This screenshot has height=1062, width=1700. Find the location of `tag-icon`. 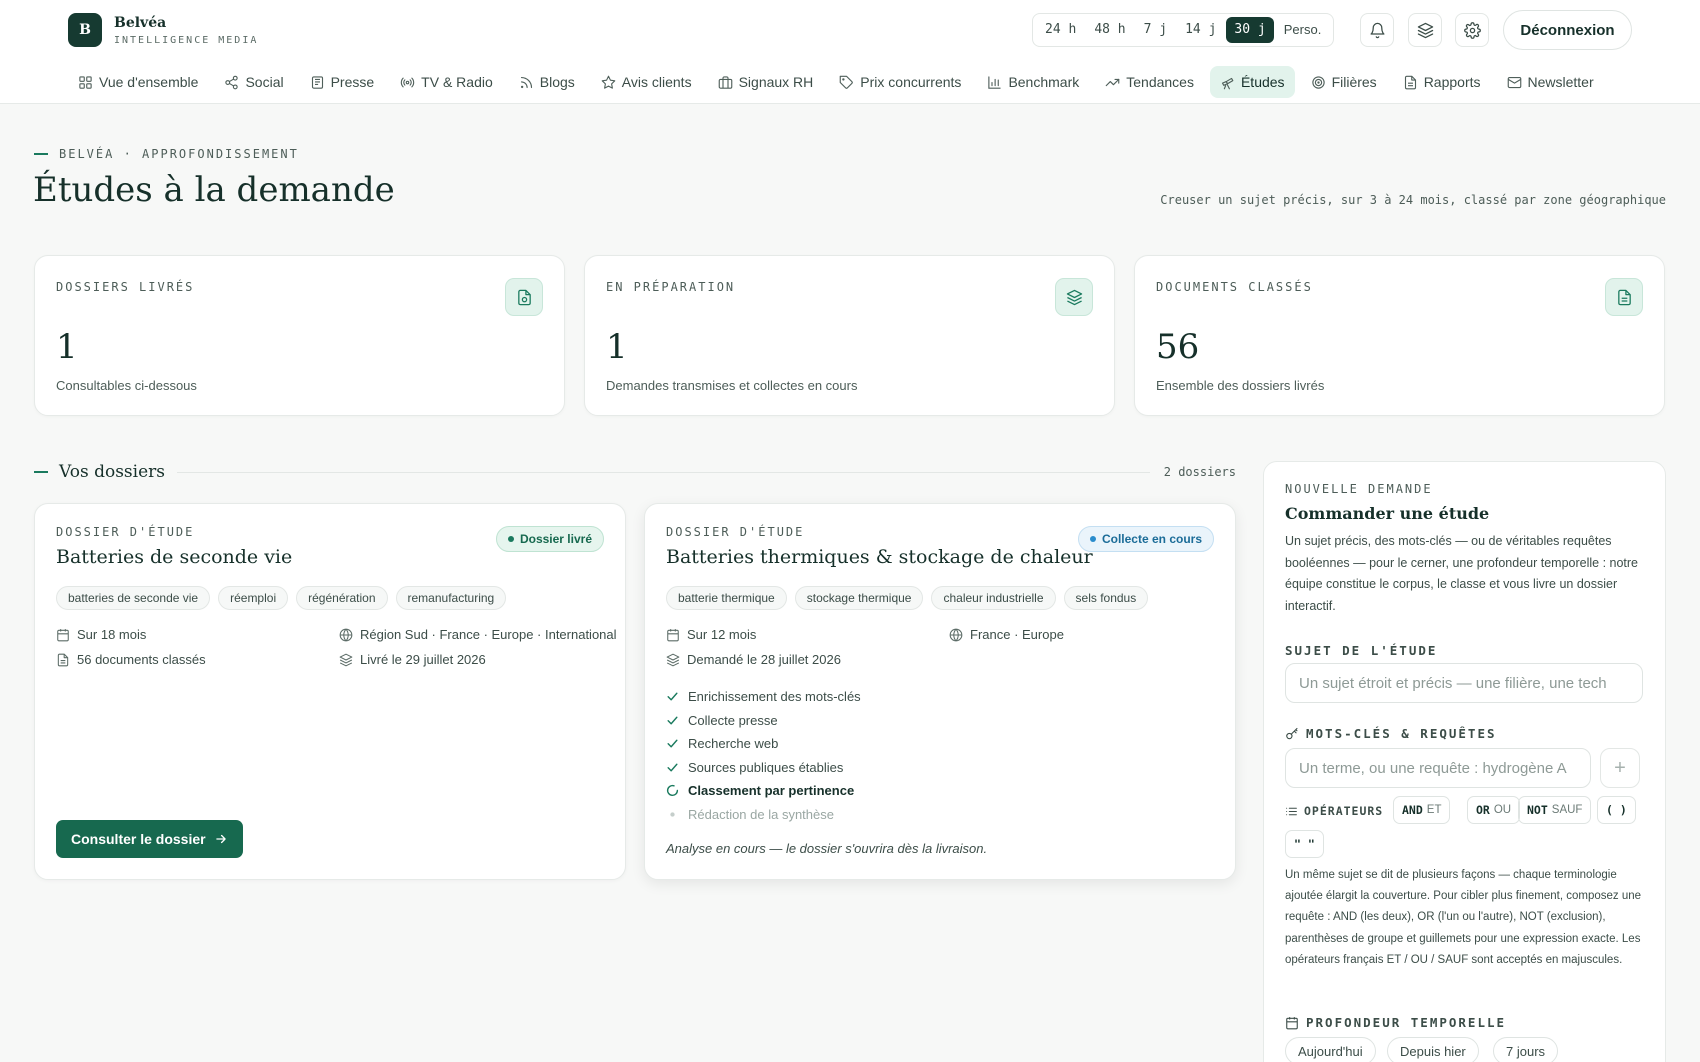

tag-icon is located at coordinates (846, 82).